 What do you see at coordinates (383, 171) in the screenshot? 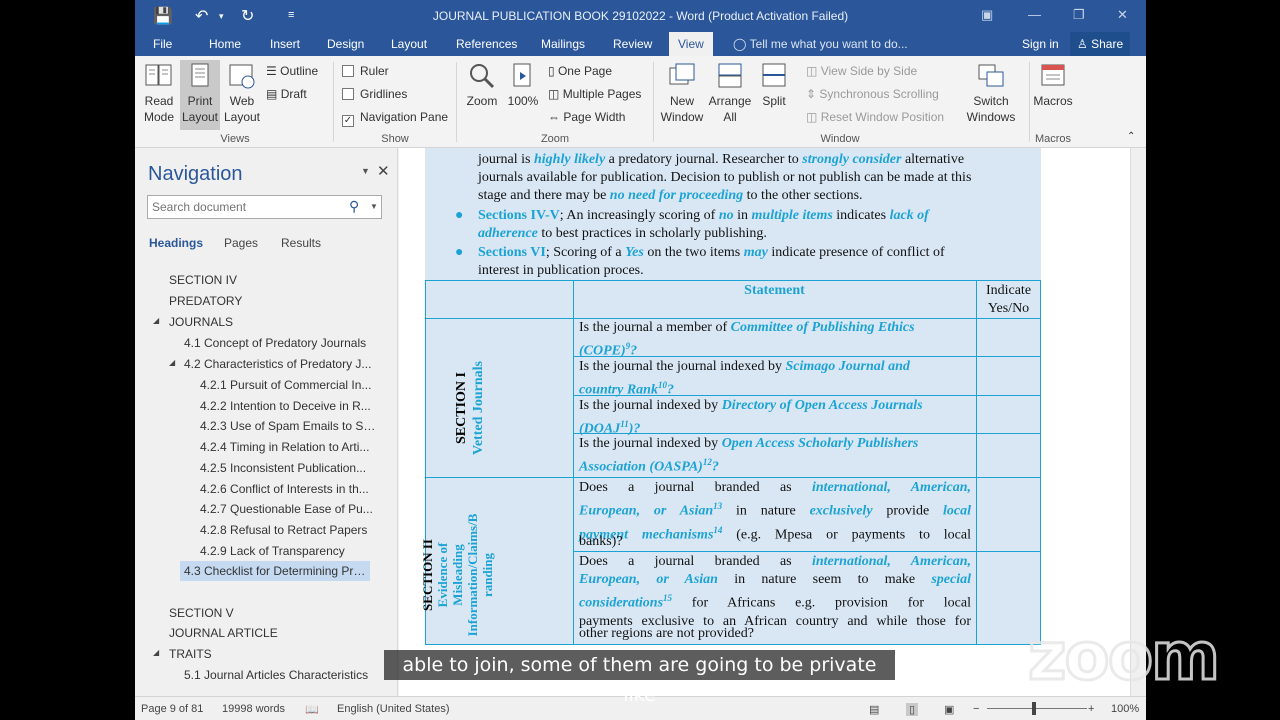
I see `close-pane-icon: ✕` at bounding box center [383, 171].